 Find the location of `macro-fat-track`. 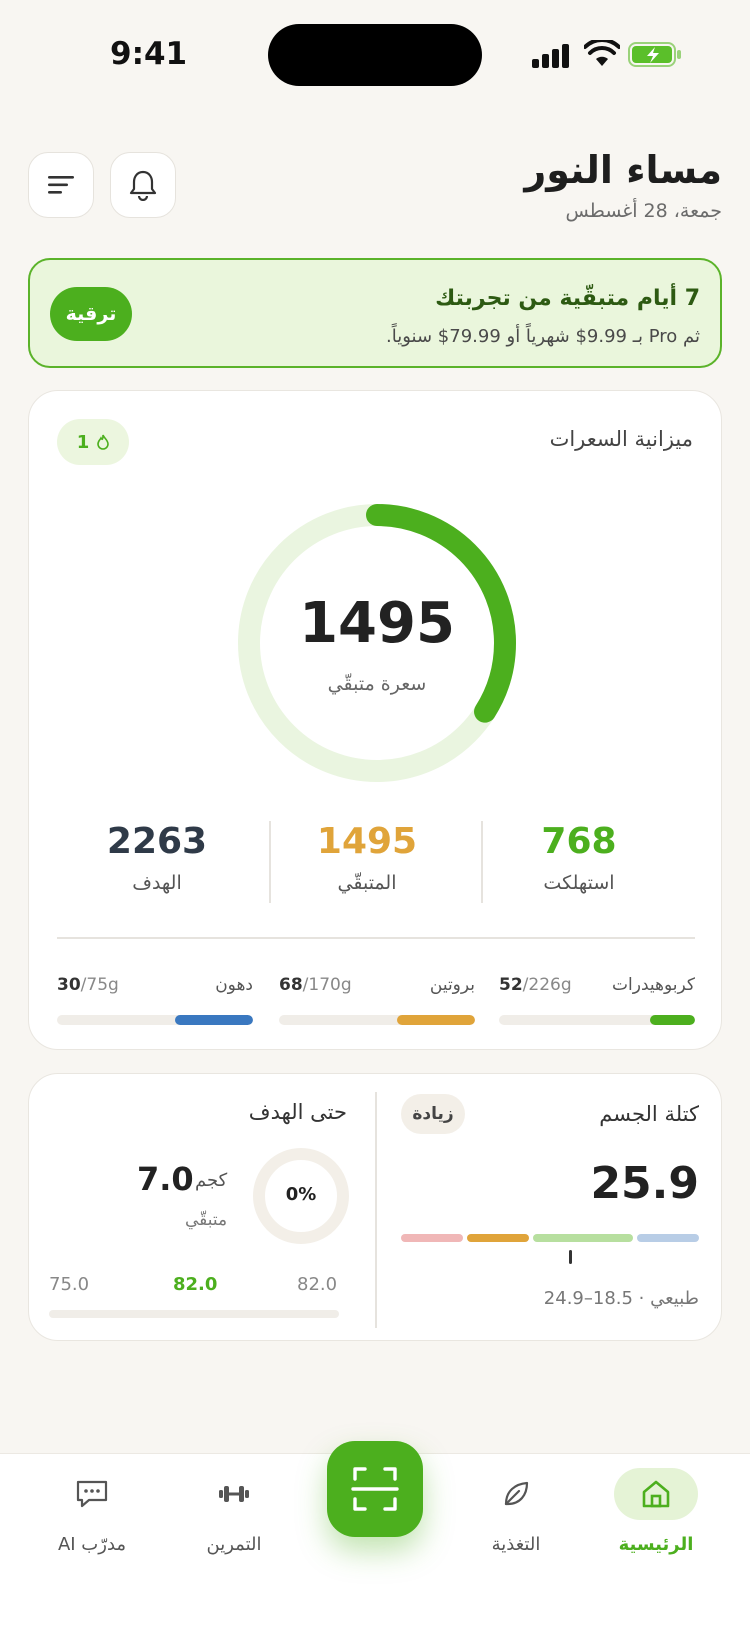

macro-fat-track is located at coordinates (155, 1020).